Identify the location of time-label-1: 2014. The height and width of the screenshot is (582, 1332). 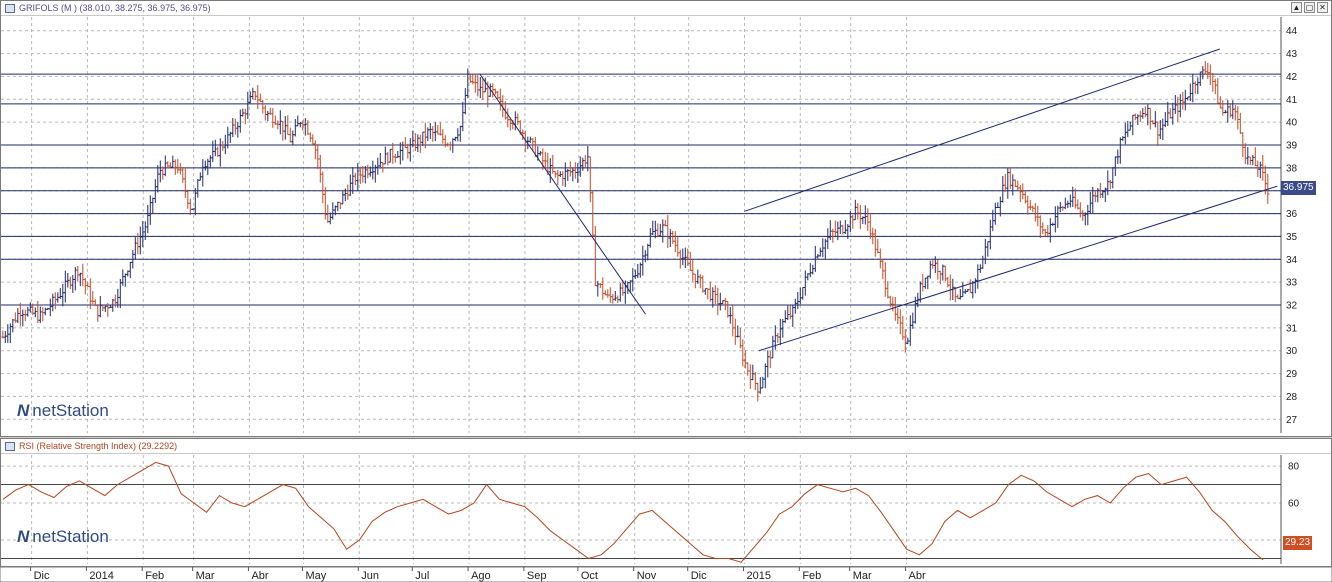
(101, 576).